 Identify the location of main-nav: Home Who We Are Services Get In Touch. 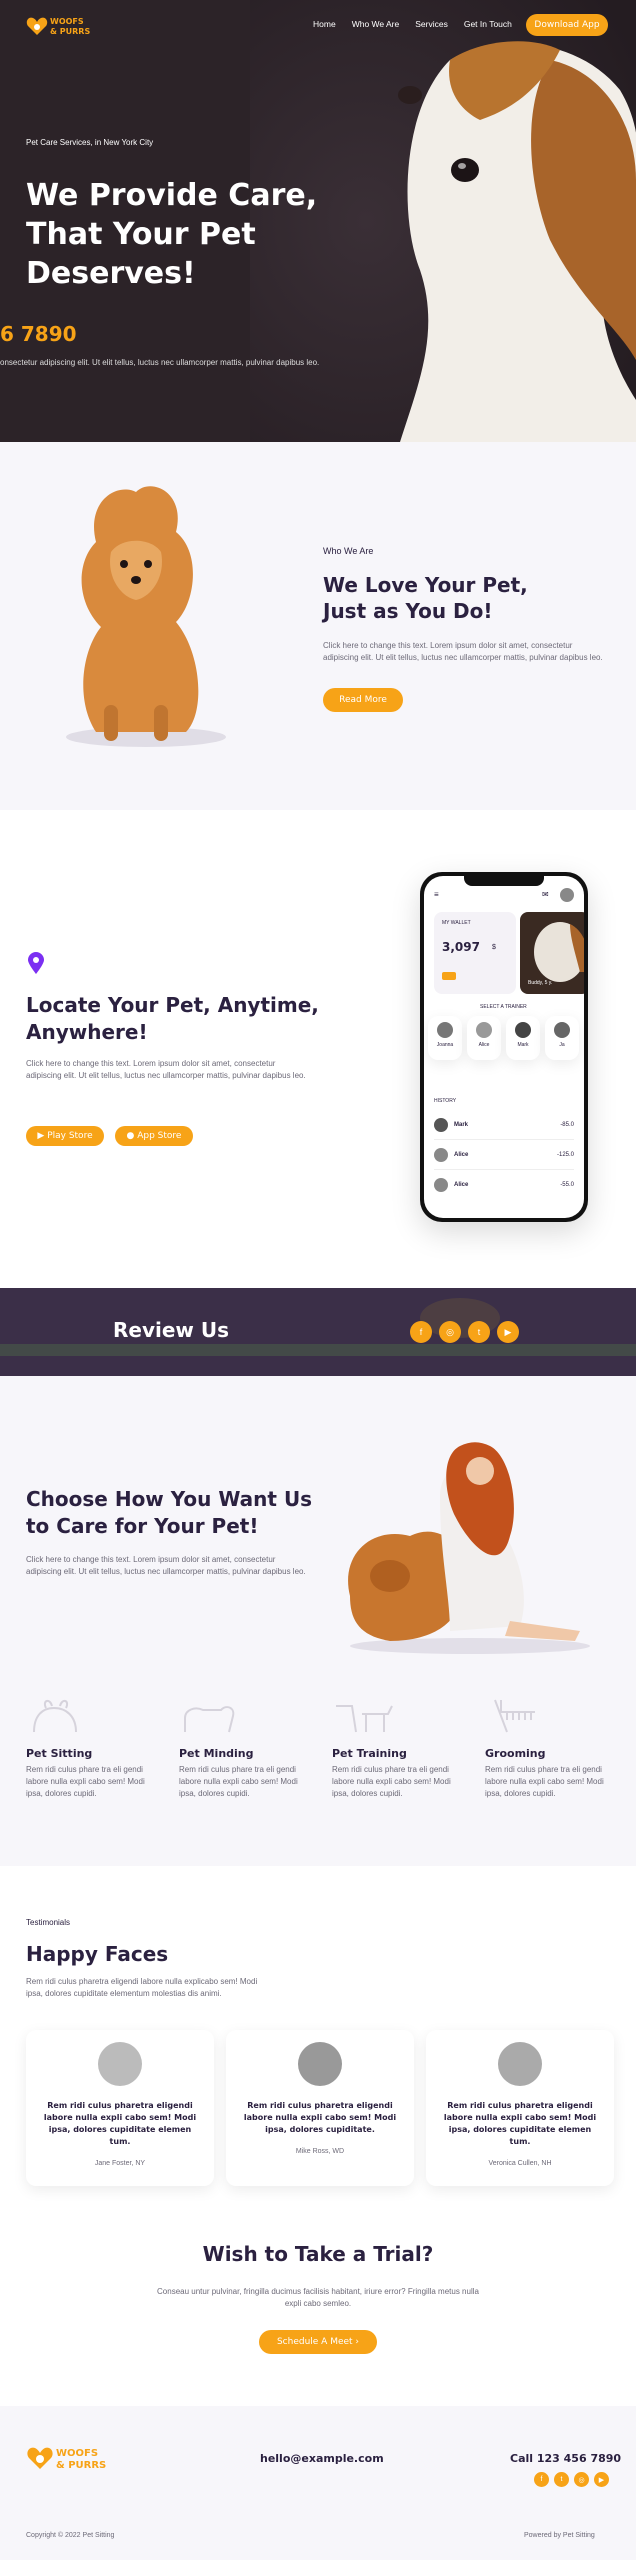
(412, 24).